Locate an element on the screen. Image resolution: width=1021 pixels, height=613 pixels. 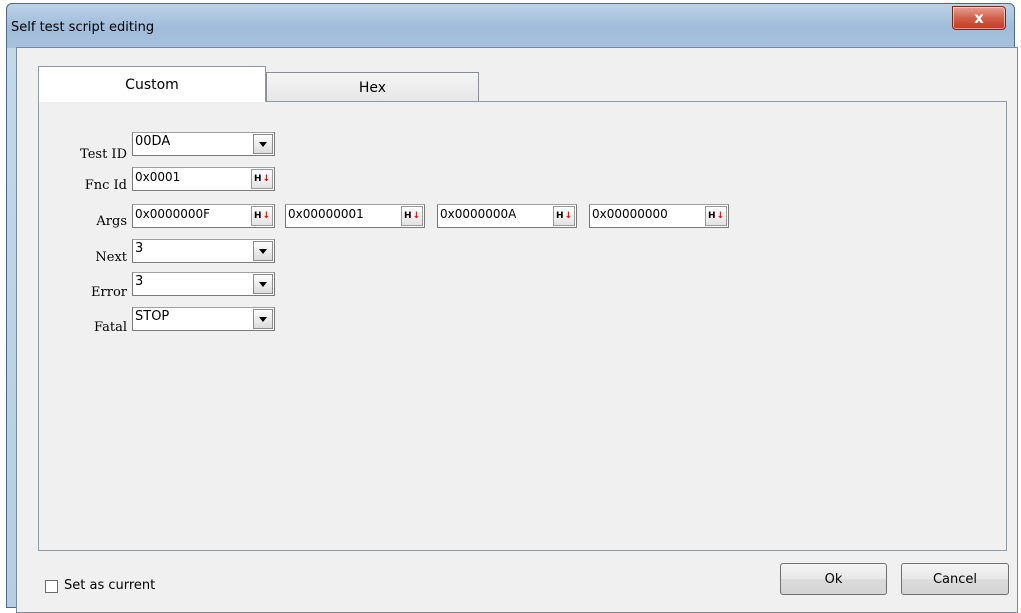
cancel-button-label: Cancel is located at coordinates (955, 579).